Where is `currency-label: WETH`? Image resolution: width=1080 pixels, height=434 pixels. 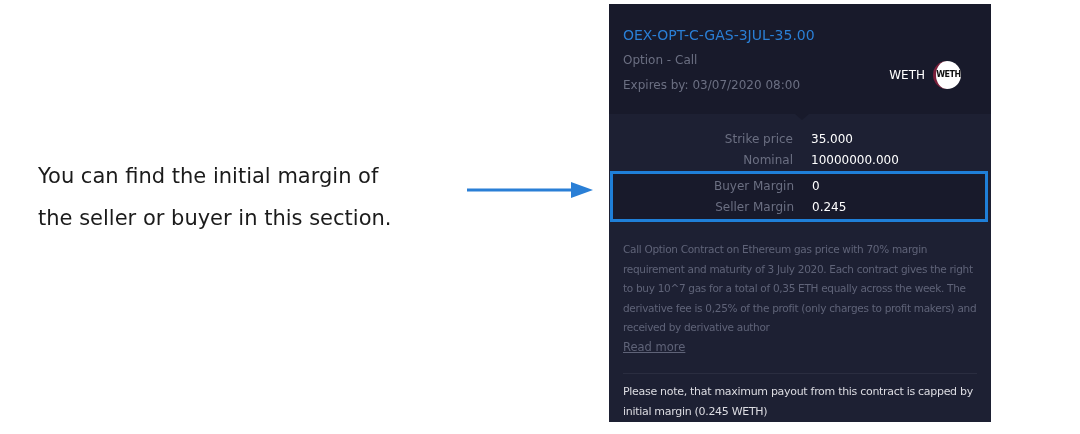
currency-label: WETH is located at coordinates (907, 75).